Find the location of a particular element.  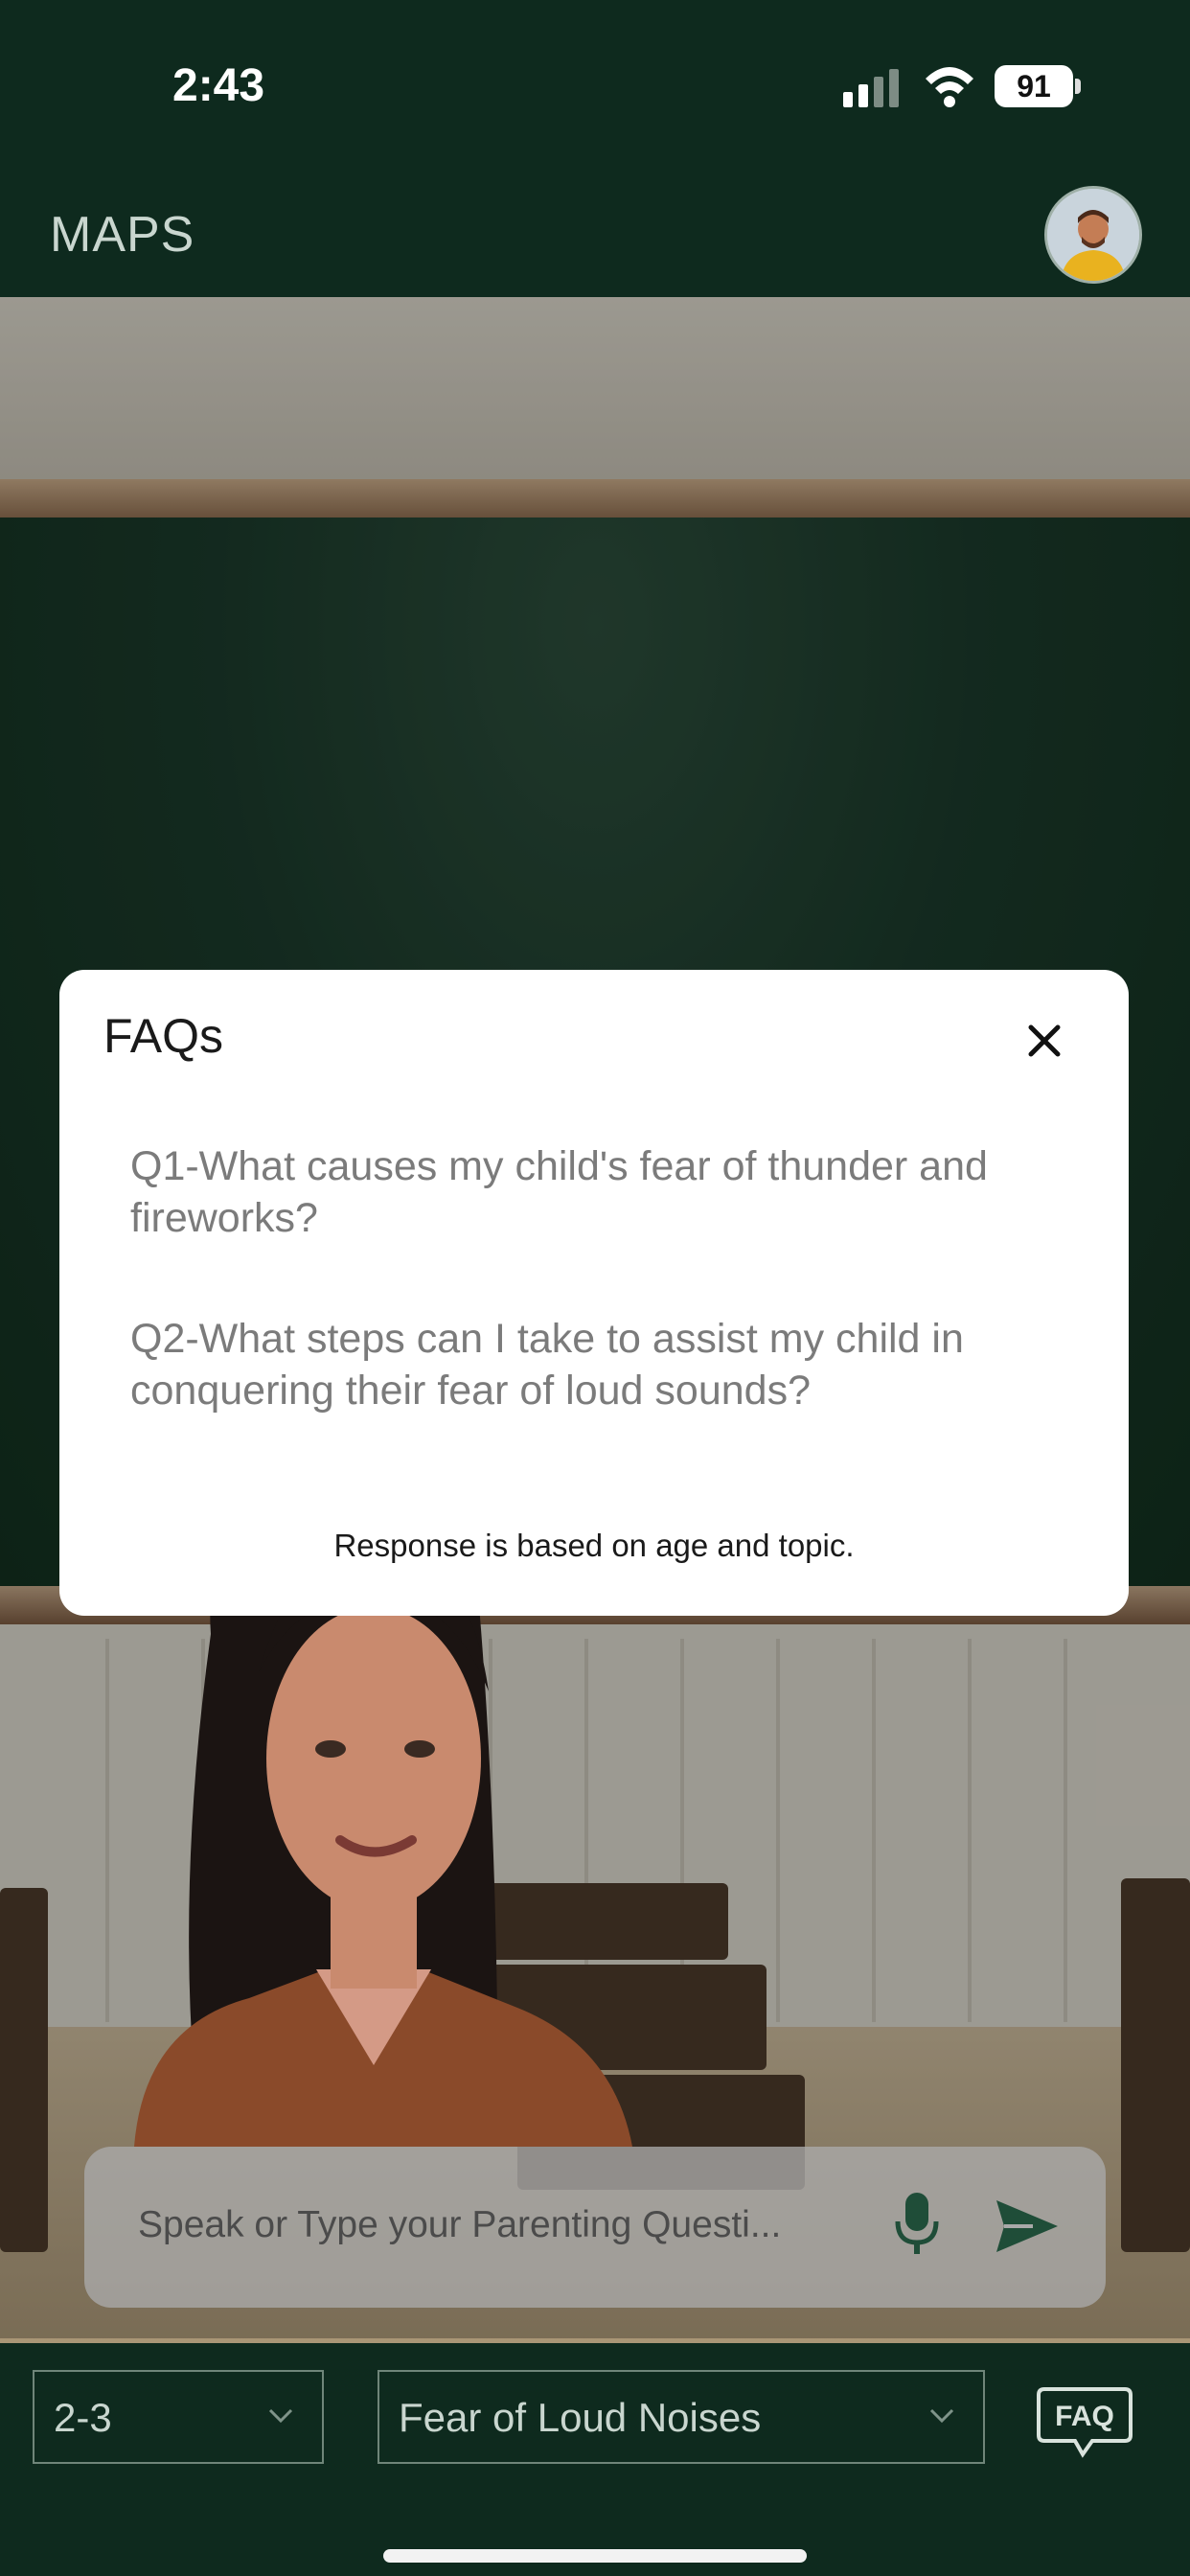

faq-modal-note: Response is based on age and topic. is located at coordinates (594, 1545).